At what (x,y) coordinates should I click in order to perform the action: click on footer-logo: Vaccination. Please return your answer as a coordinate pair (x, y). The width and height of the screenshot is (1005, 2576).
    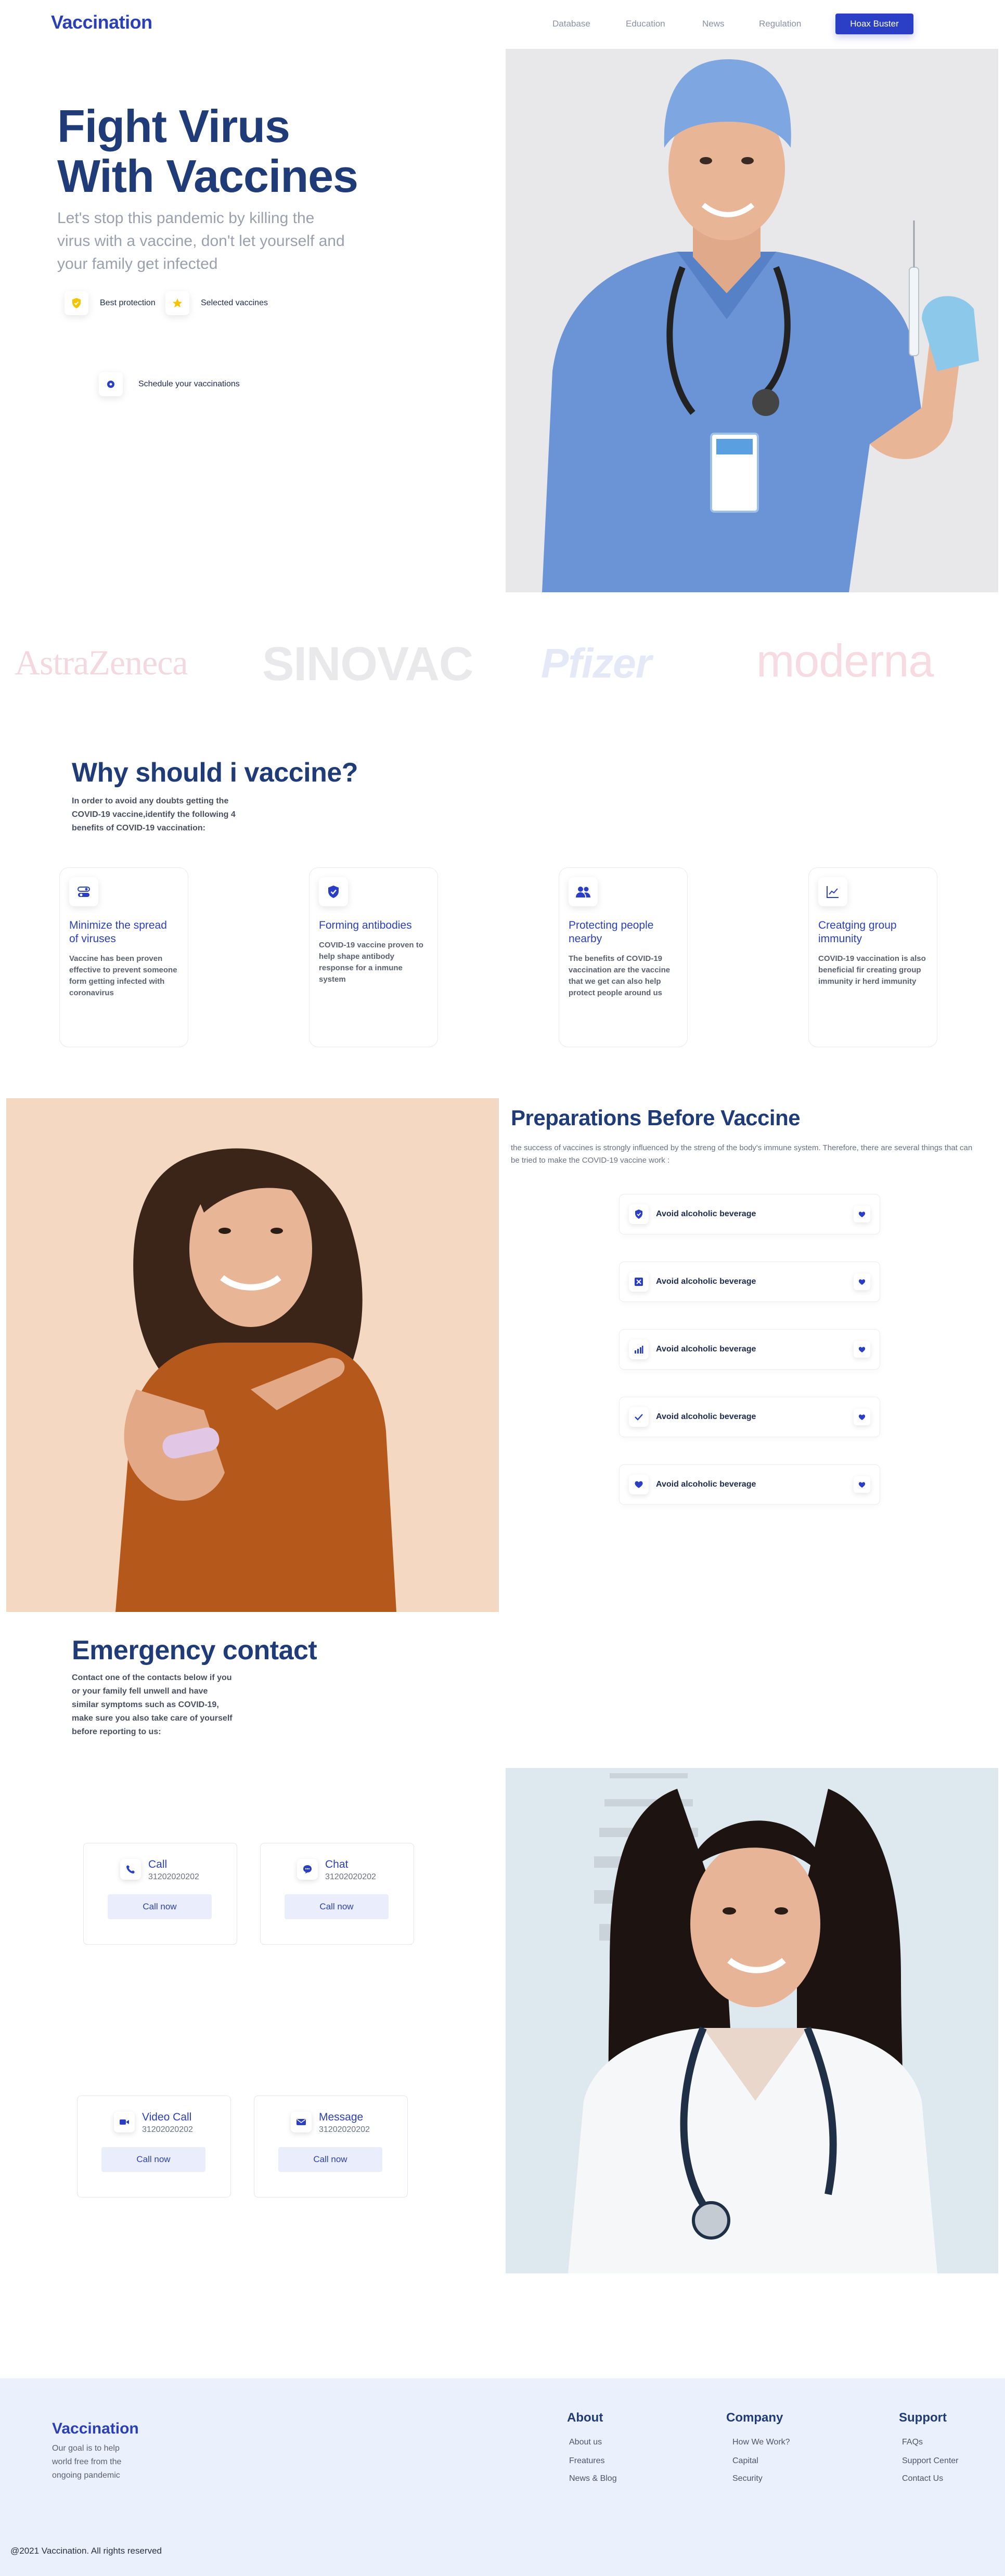
    Looking at the image, I should click on (95, 2429).